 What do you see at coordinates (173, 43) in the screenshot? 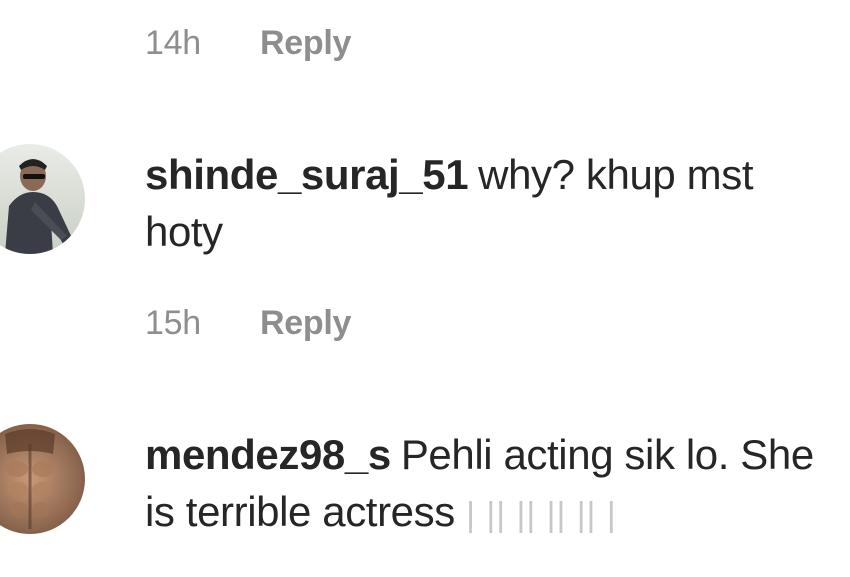
I see `comment-timestamp: 14h` at bounding box center [173, 43].